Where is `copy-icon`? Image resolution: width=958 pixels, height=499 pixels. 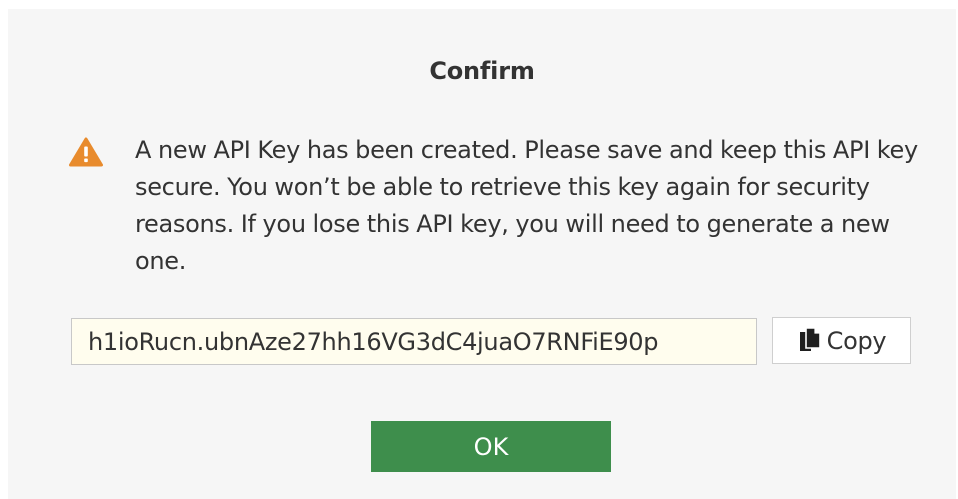
copy-icon is located at coordinates (810, 339).